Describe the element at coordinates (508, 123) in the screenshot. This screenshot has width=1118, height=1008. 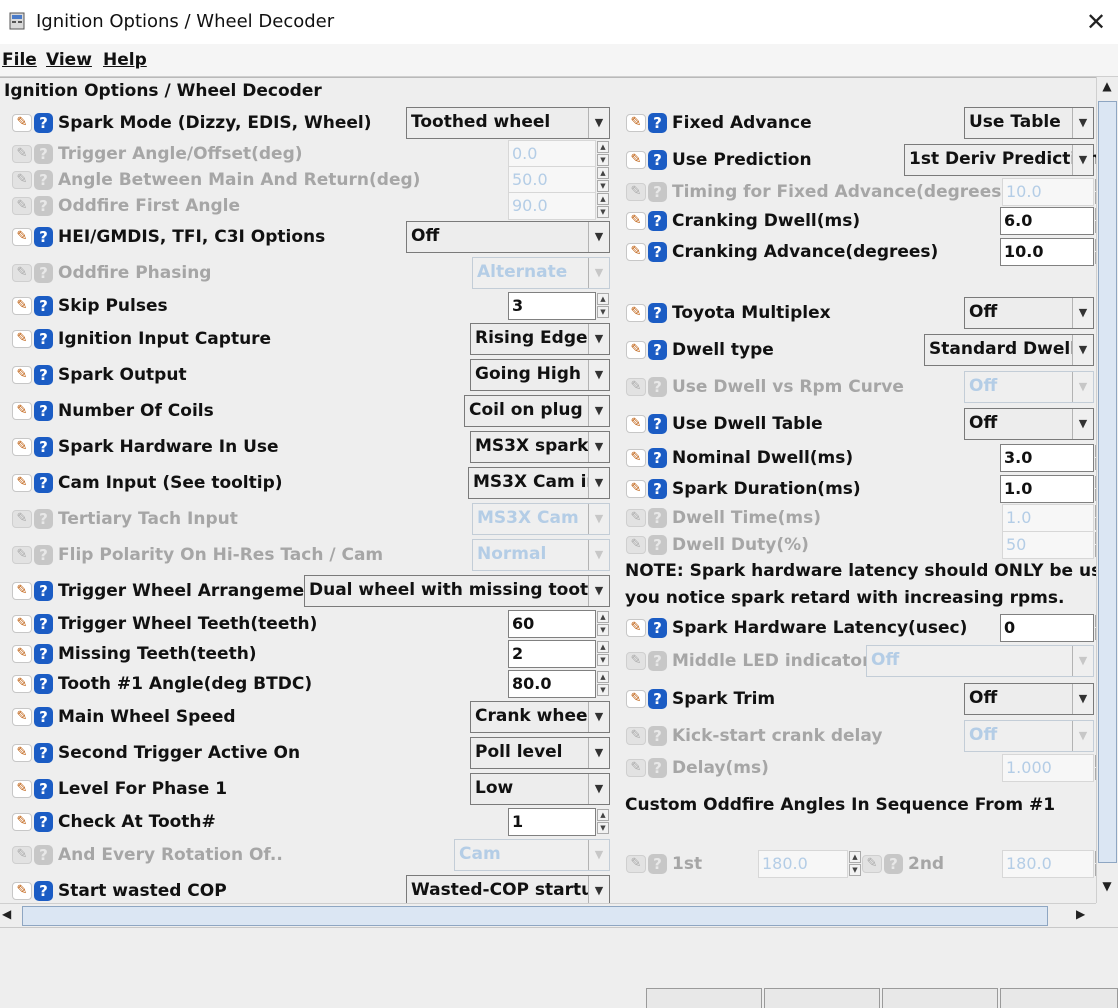
I see `spark-mode-dizzy-edis-wheel-select: Toothed wheel ▼` at that location.